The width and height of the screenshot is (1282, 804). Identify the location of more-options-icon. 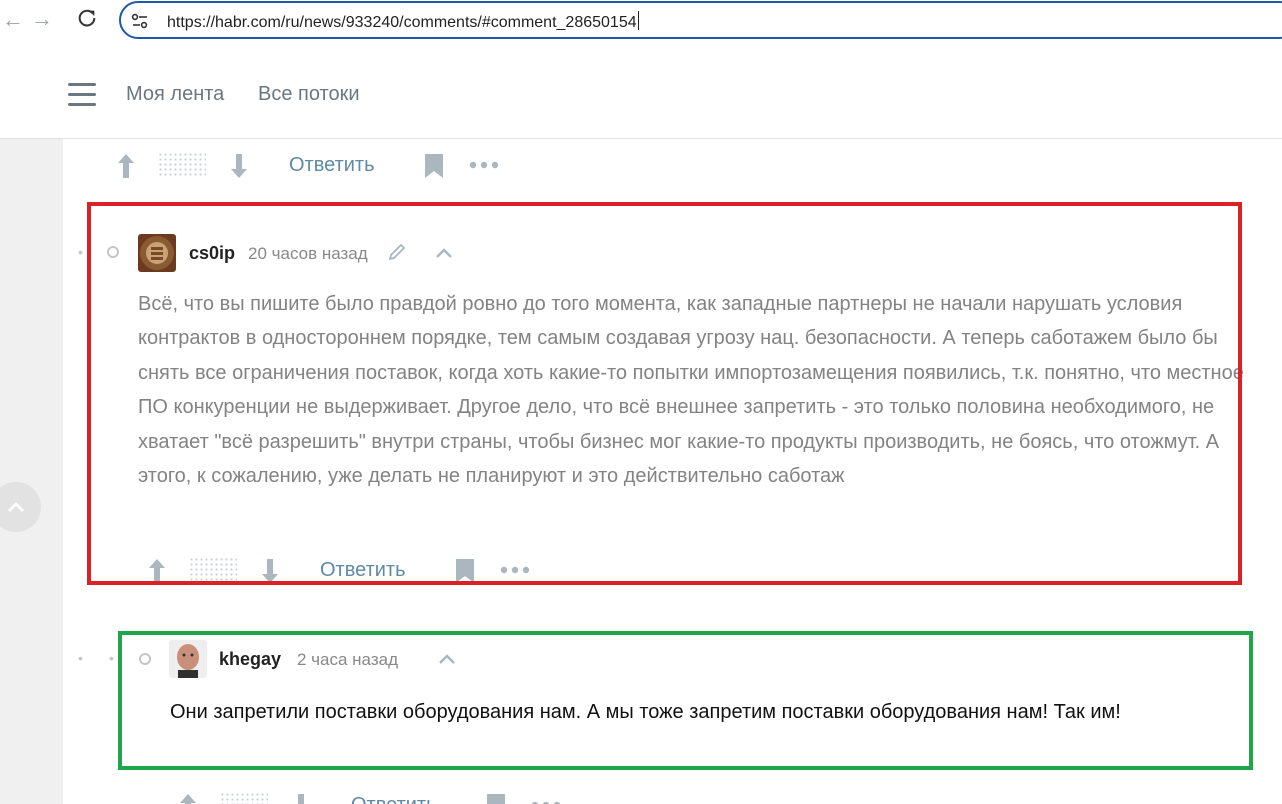
(484, 165).